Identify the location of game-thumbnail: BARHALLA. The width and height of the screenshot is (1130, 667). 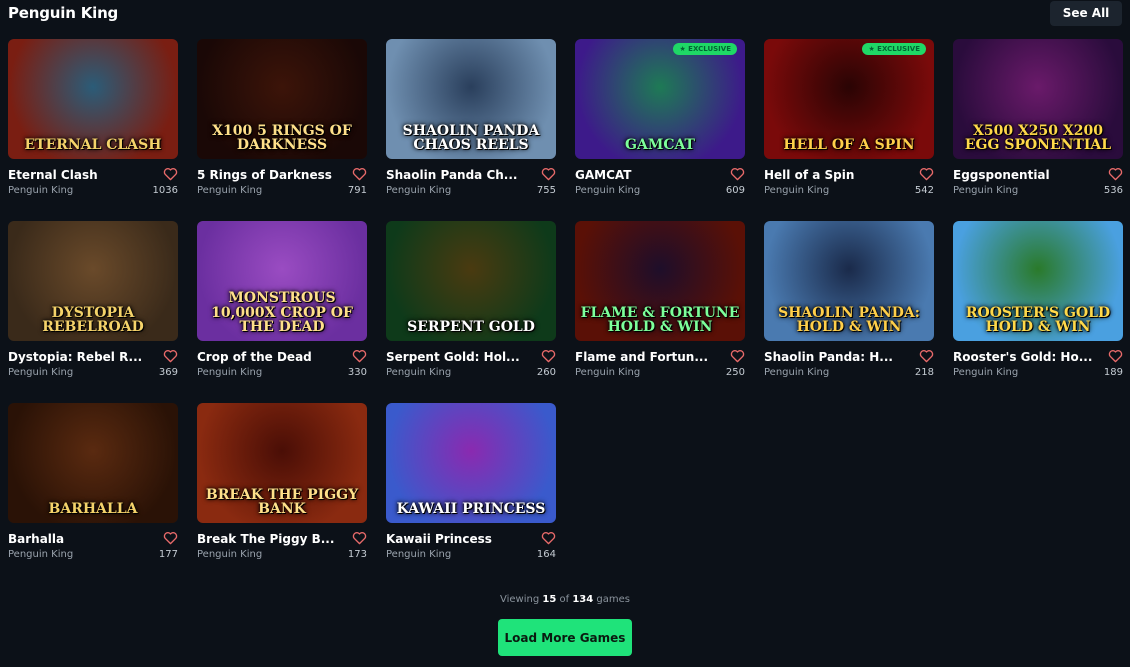
(93, 463).